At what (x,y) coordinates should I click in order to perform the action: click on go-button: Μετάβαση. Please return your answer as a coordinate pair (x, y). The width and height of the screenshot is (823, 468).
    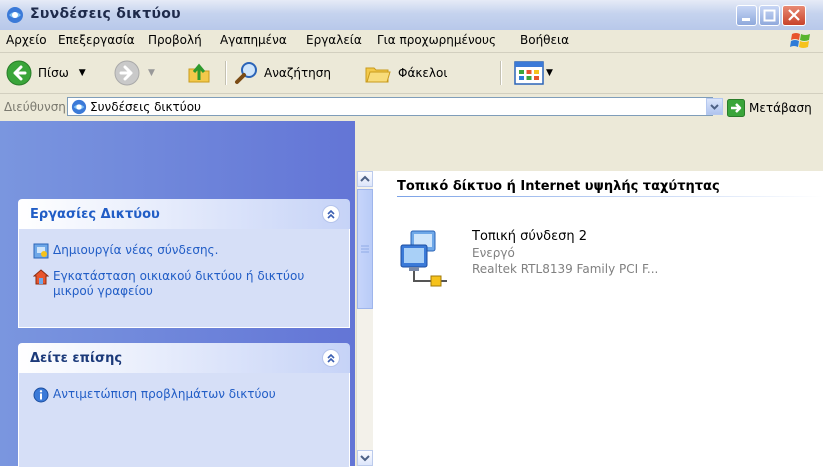
    Looking at the image, I should click on (775, 107).